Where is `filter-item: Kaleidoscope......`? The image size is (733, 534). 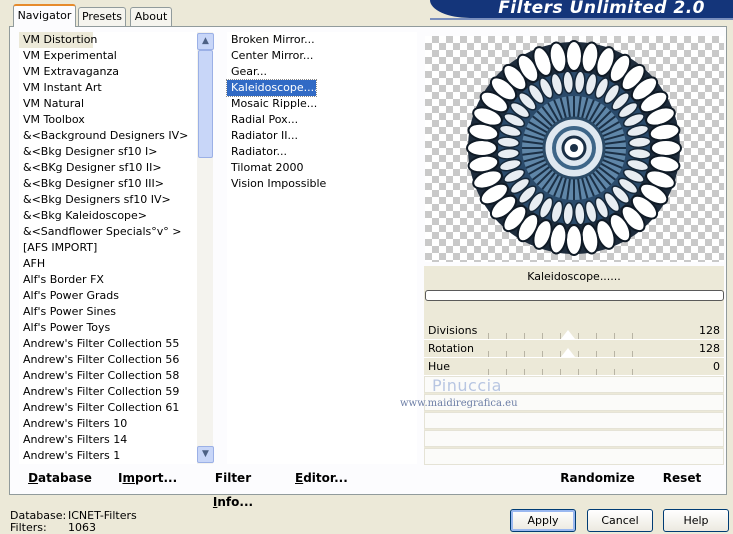
filter-item: Kaleidoscope...... is located at coordinates (275, 88).